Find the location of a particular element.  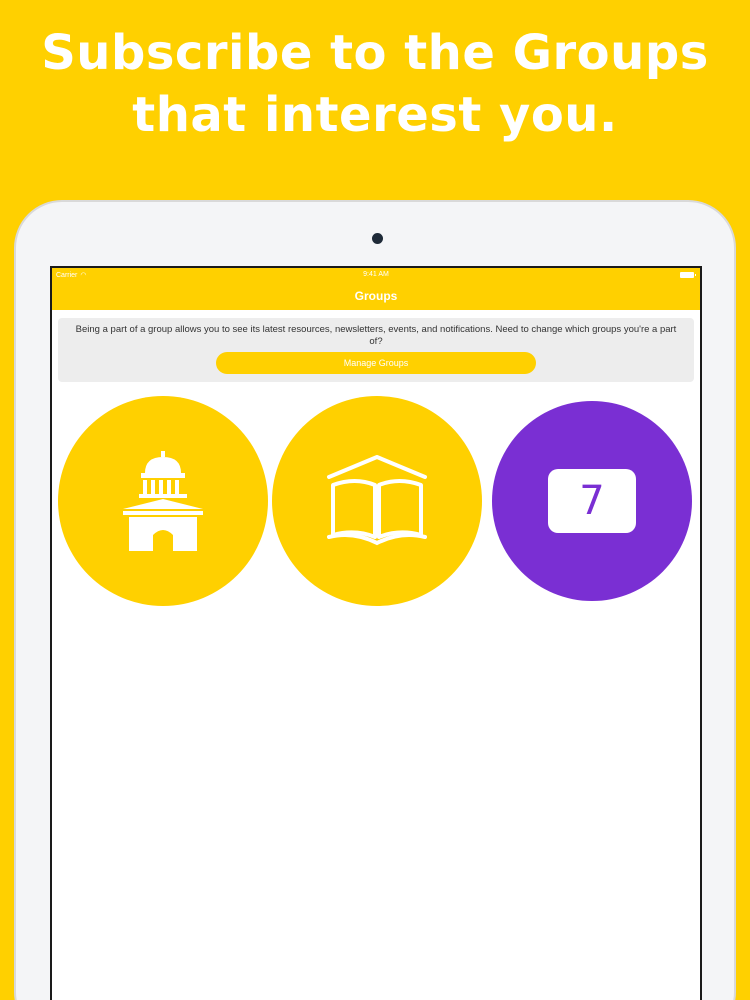

front-camera is located at coordinates (377, 238).